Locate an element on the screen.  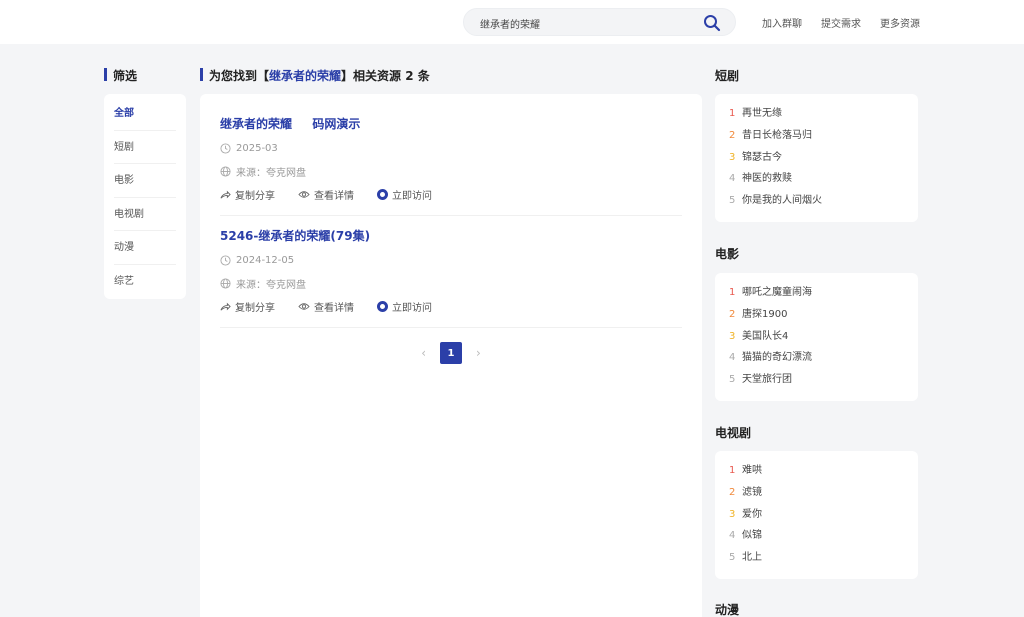
pagination: ‹ 1 › is located at coordinates (451, 353).